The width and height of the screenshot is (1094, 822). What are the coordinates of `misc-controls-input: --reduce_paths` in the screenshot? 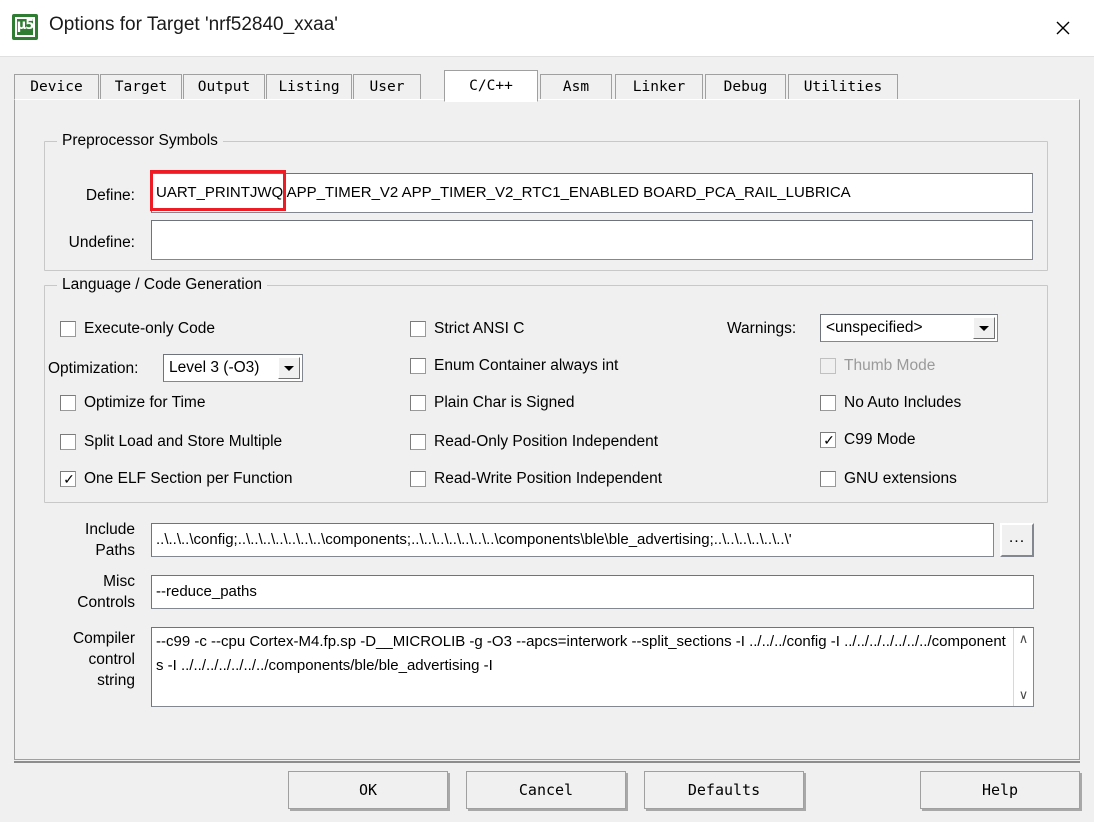 It's located at (592, 592).